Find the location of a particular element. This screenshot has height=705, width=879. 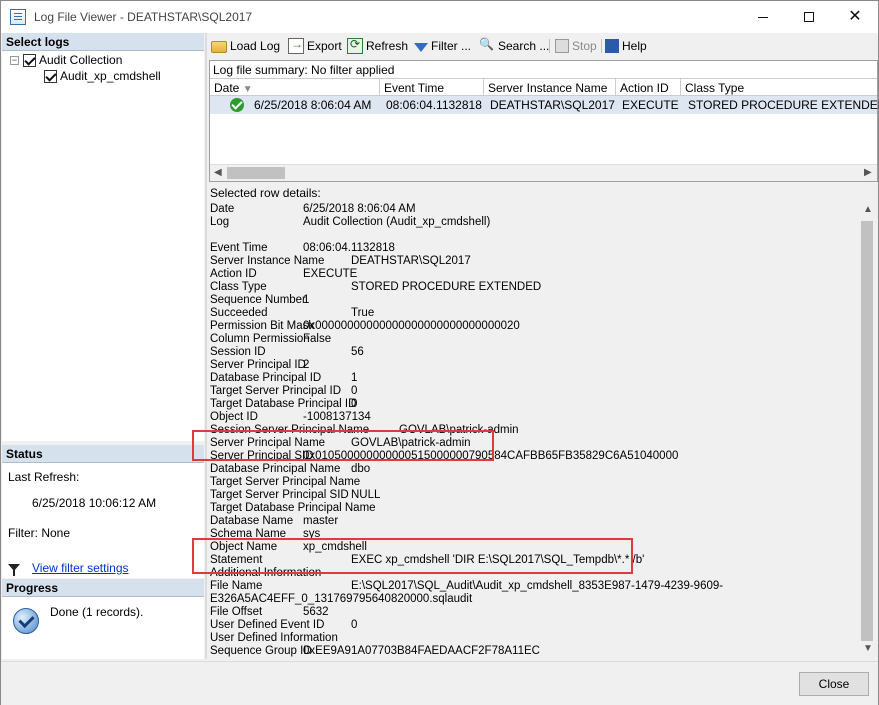

details-vertical-scrollbar: ▲ ▼ is located at coordinates (867, 430).